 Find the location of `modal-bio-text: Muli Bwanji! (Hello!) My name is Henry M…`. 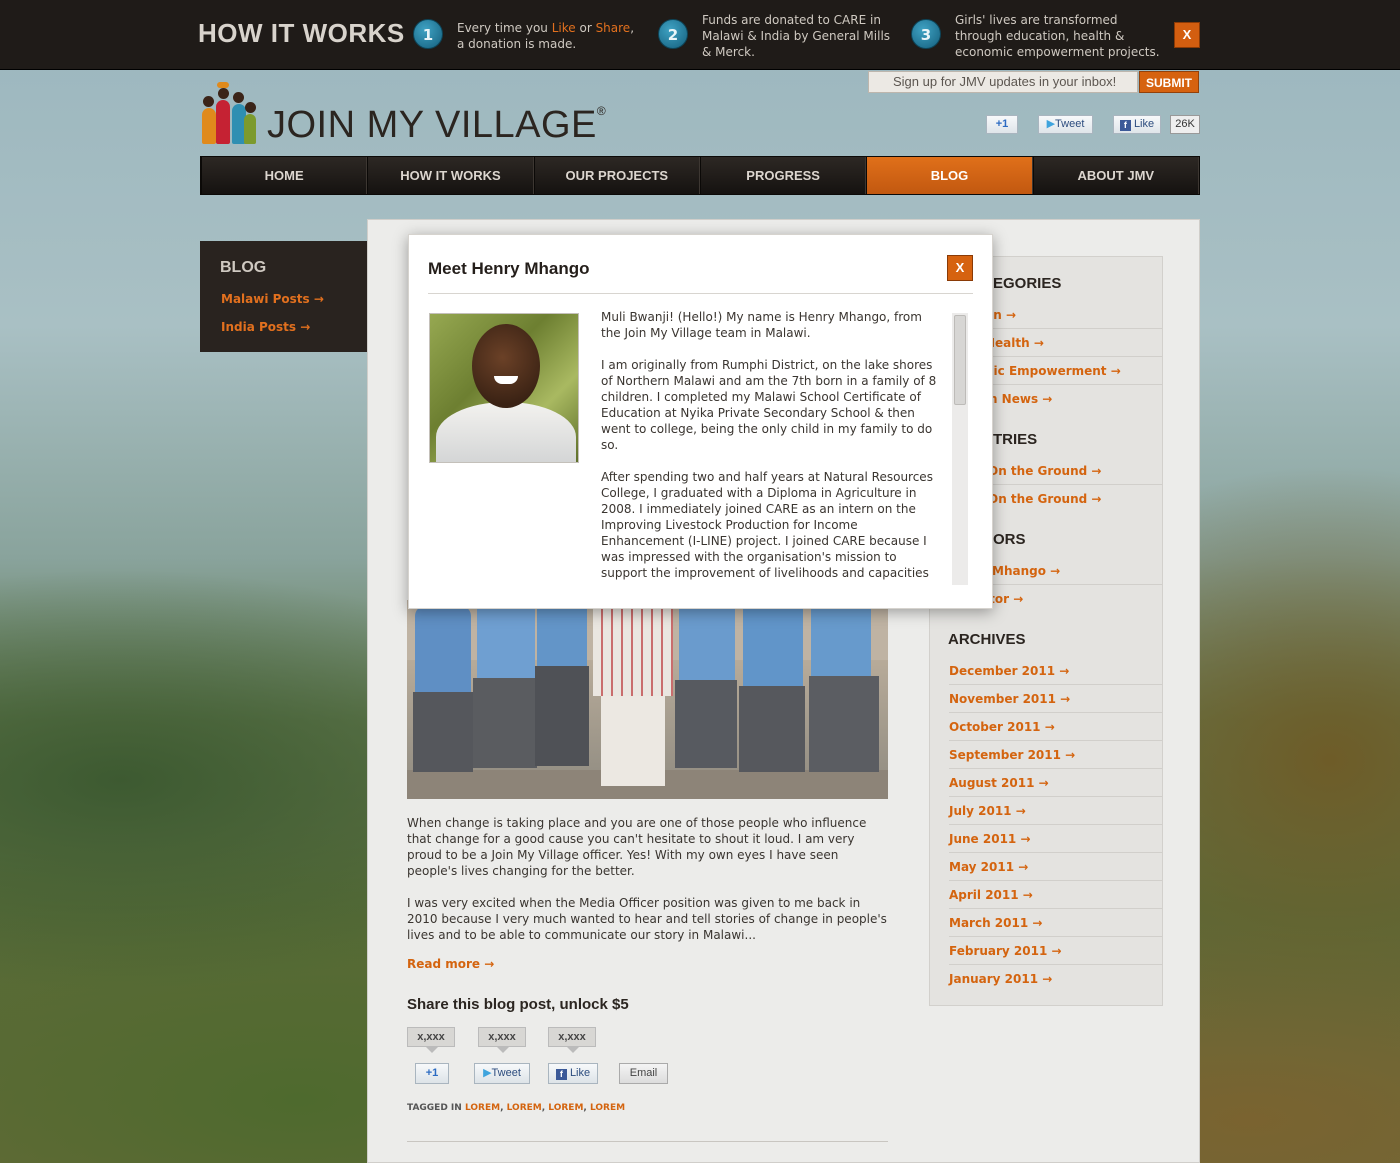

modal-bio-text: Muli Bwanji! (Hello!) My name is Henry M… is located at coordinates (771, 445).